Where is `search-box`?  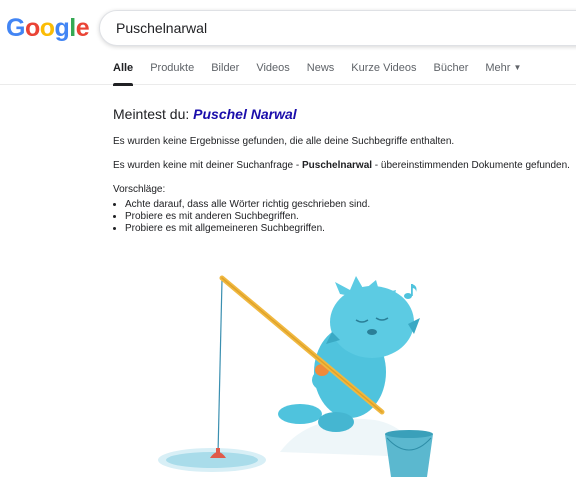
search-box is located at coordinates (337, 28).